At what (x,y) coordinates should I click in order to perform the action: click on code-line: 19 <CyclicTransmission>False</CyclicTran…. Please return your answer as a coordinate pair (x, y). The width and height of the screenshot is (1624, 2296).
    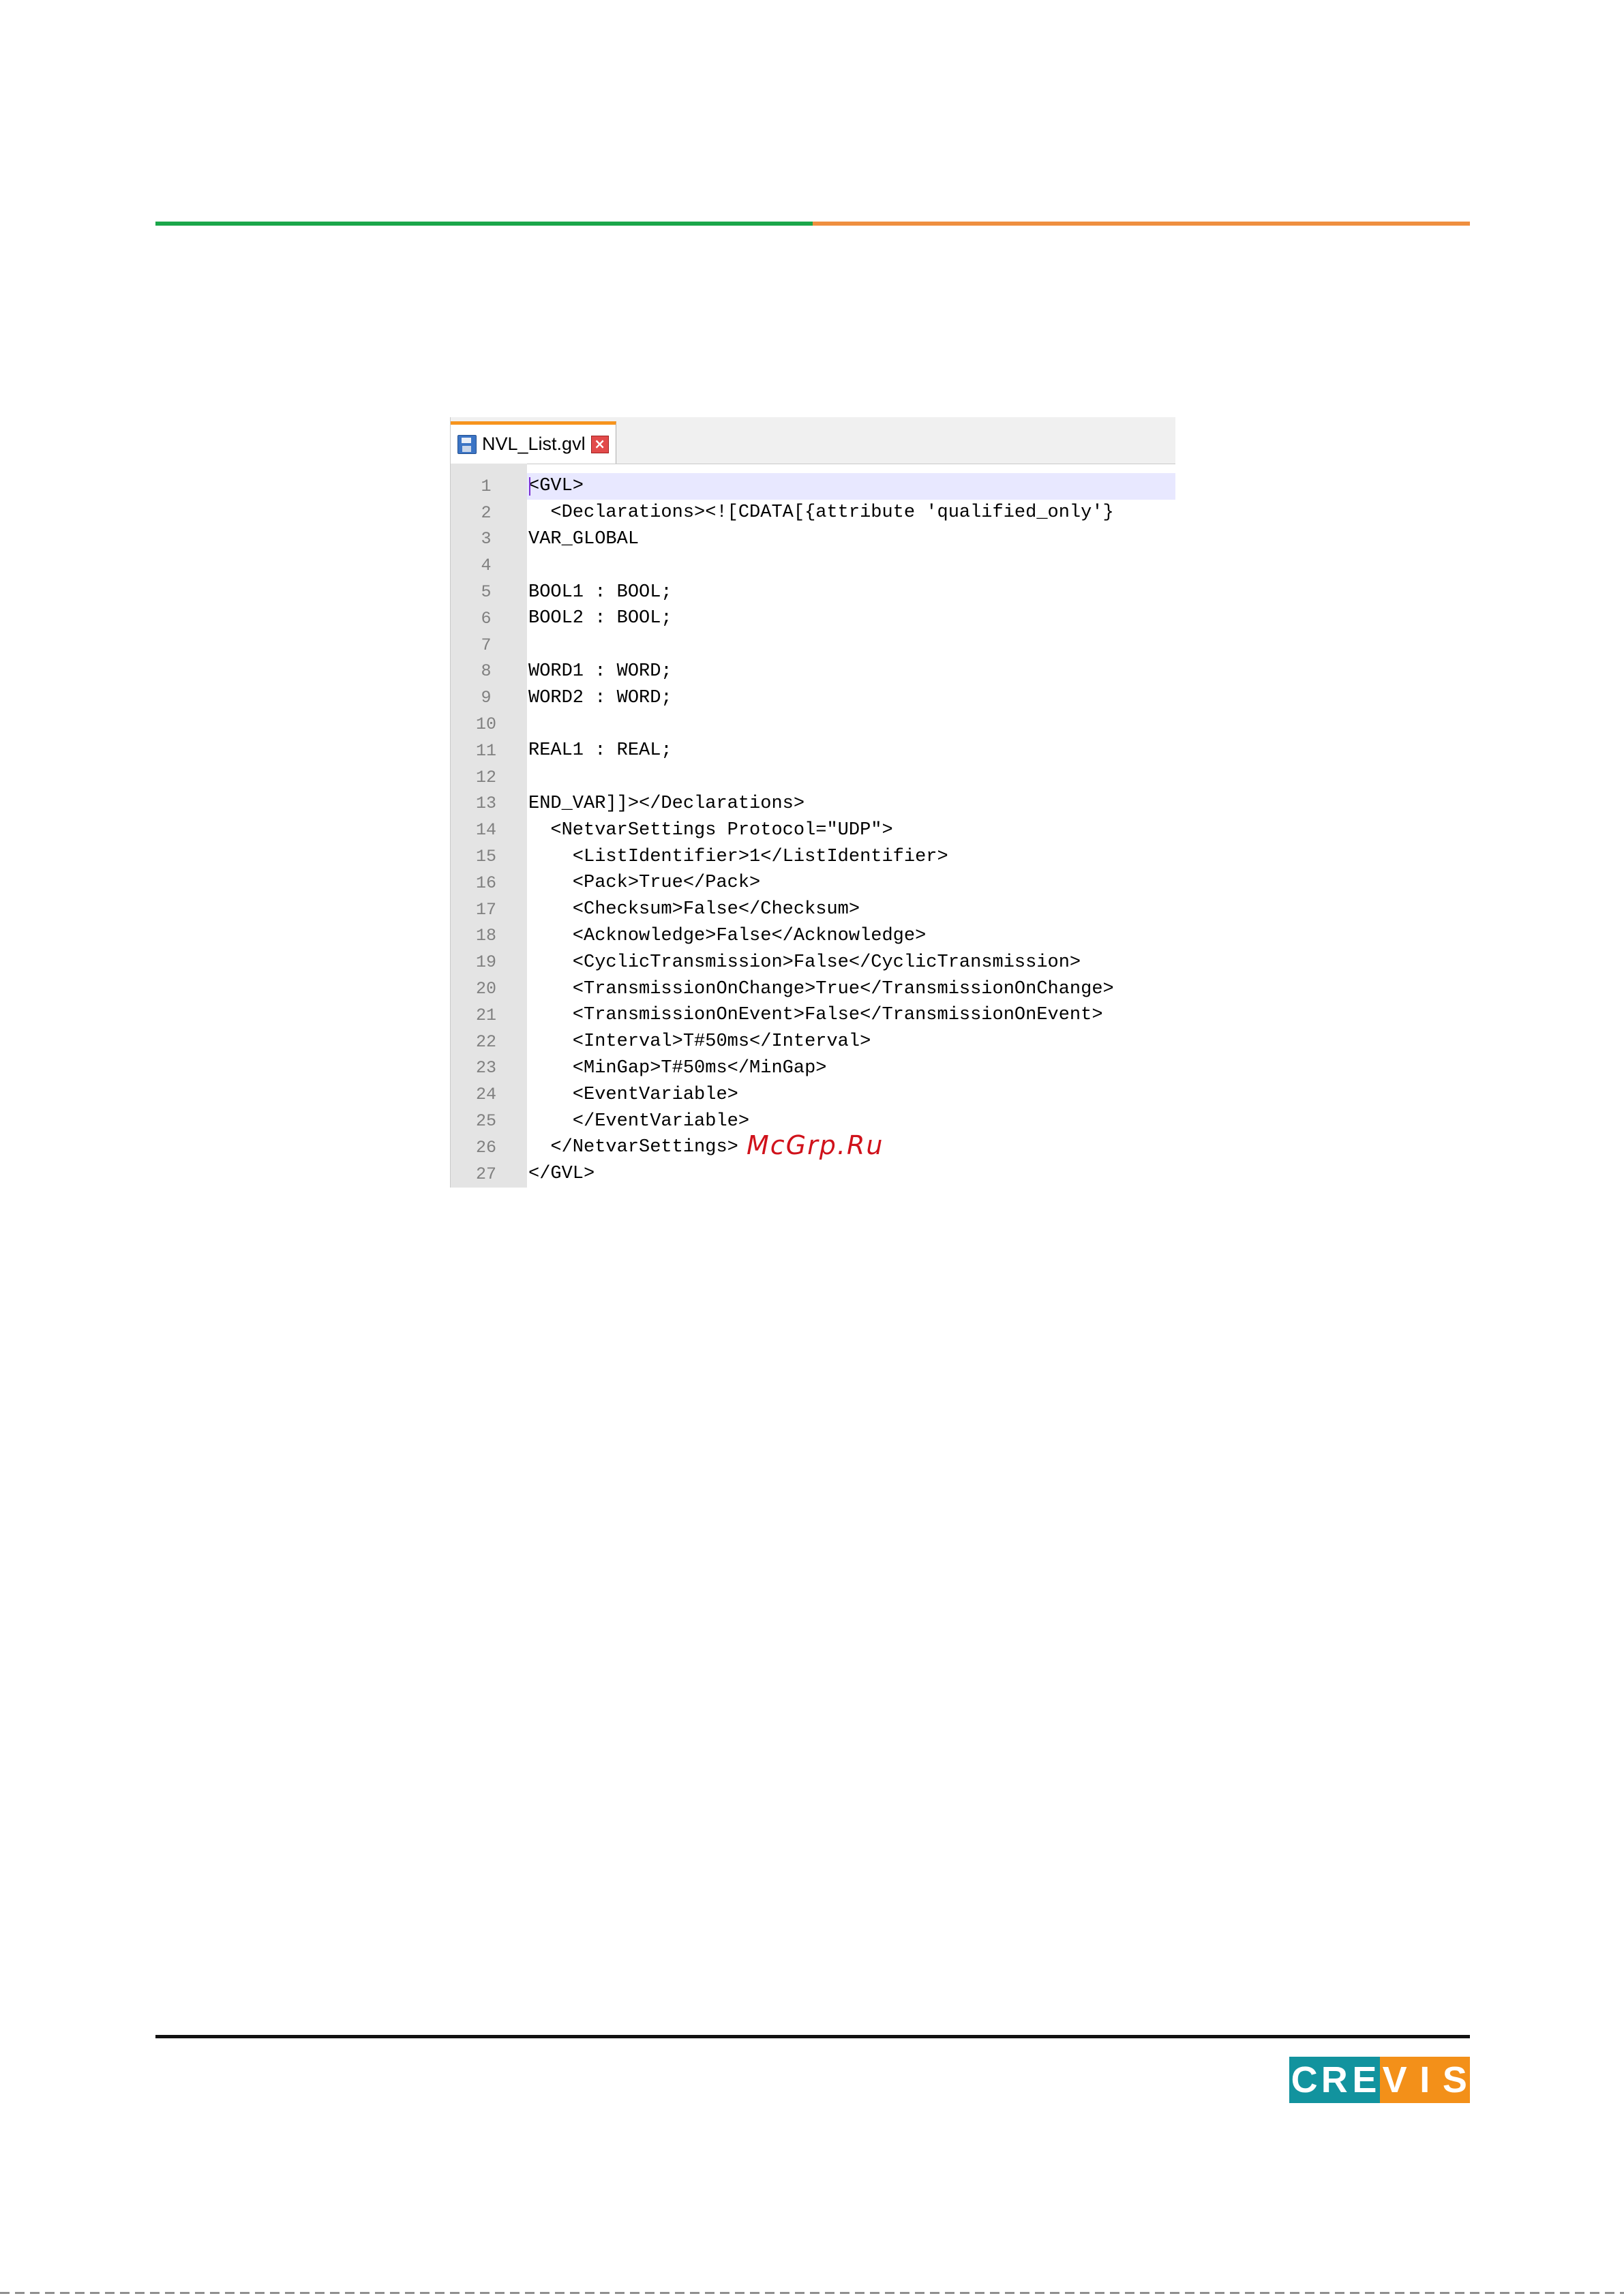
    Looking at the image, I should click on (813, 962).